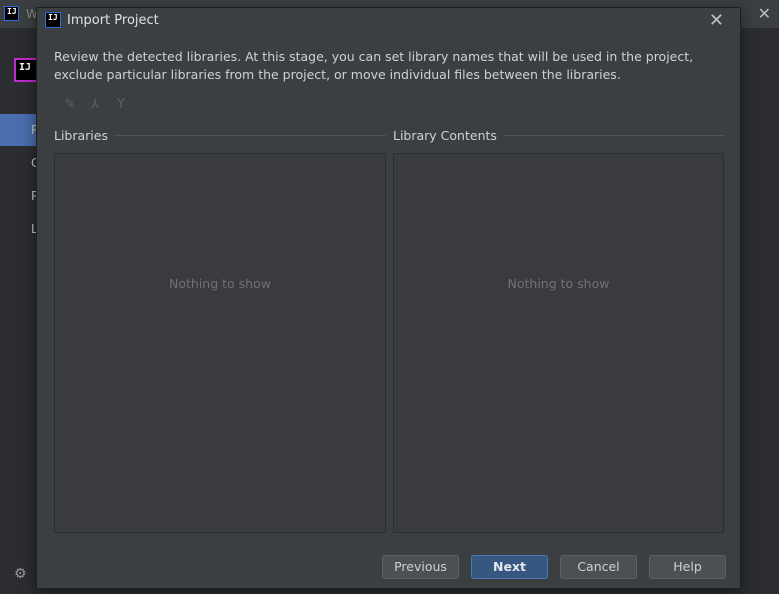 This screenshot has width=779, height=594. I want to click on cancel-button: Cancel, so click(598, 567).